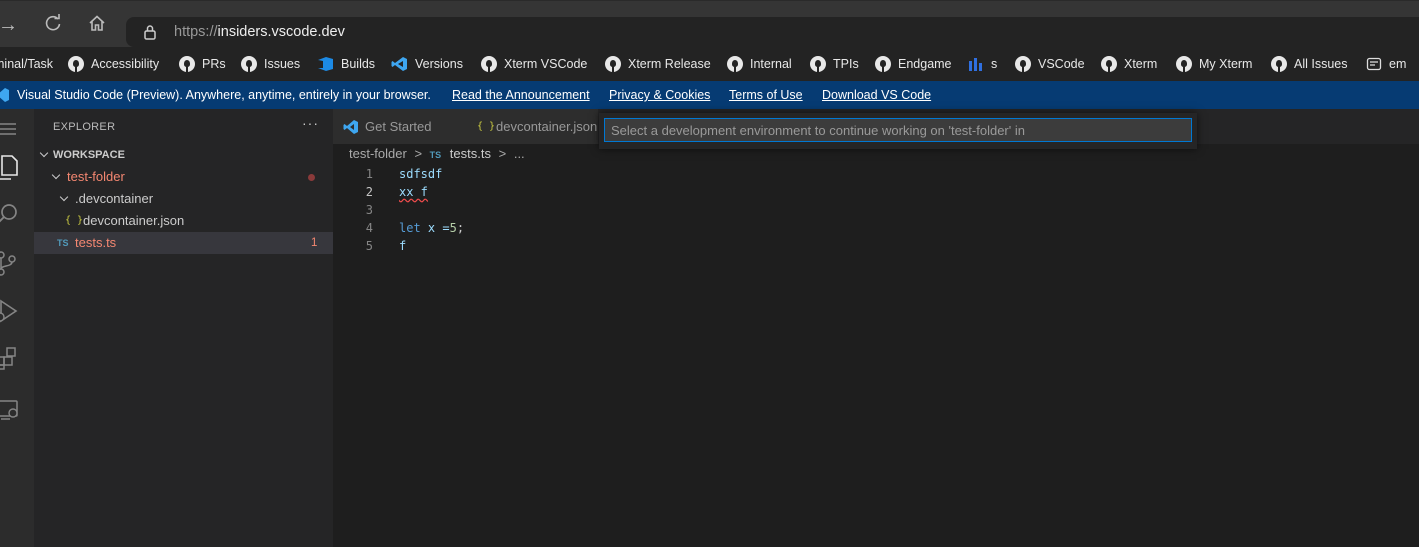 The image size is (1419, 547). Describe the element at coordinates (150, 32) in the screenshot. I see `lock-icon` at that location.